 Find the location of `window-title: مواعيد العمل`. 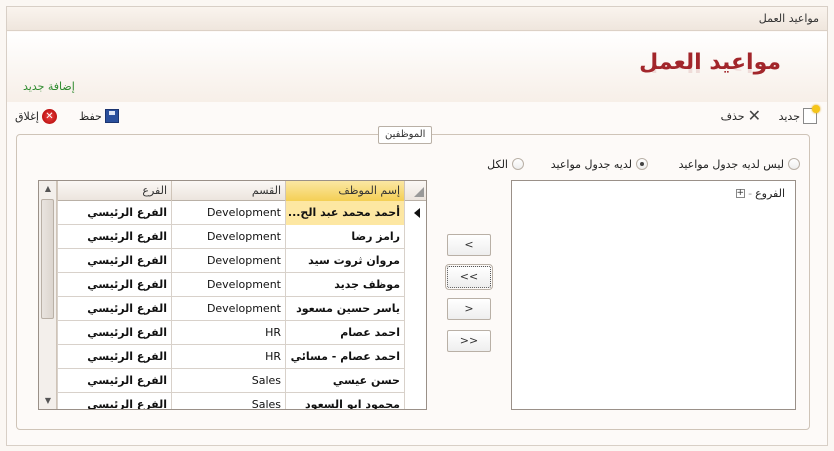

window-title: مواعيد العمل is located at coordinates (788, 18).